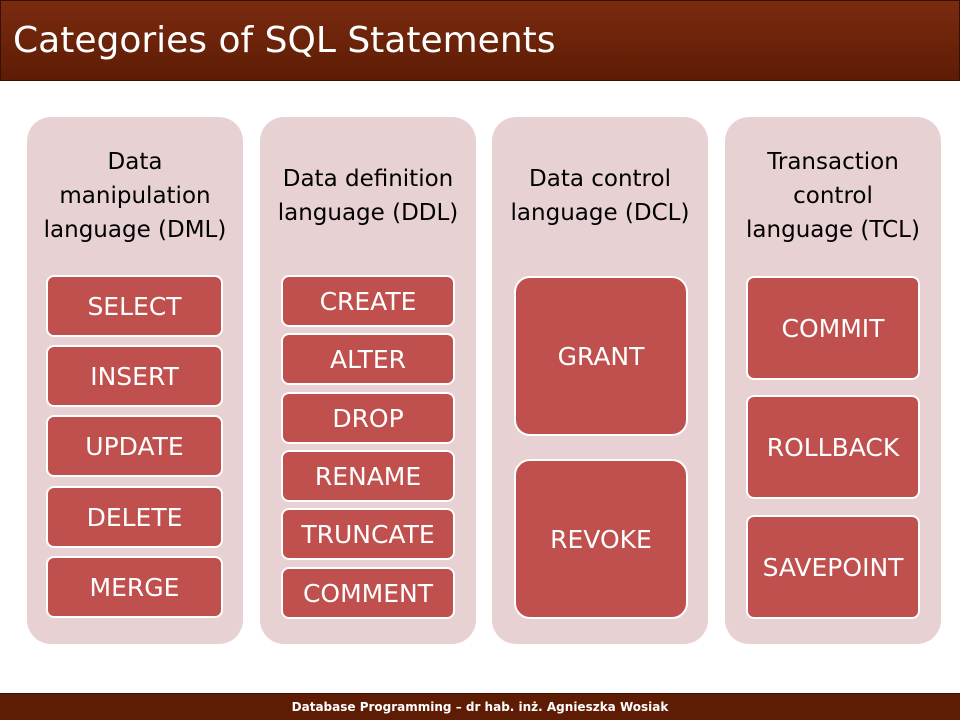  What do you see at coordinates (368, 418) in the screenshot?
I see `command-drop: DROP` at bounding box center [368, 418].